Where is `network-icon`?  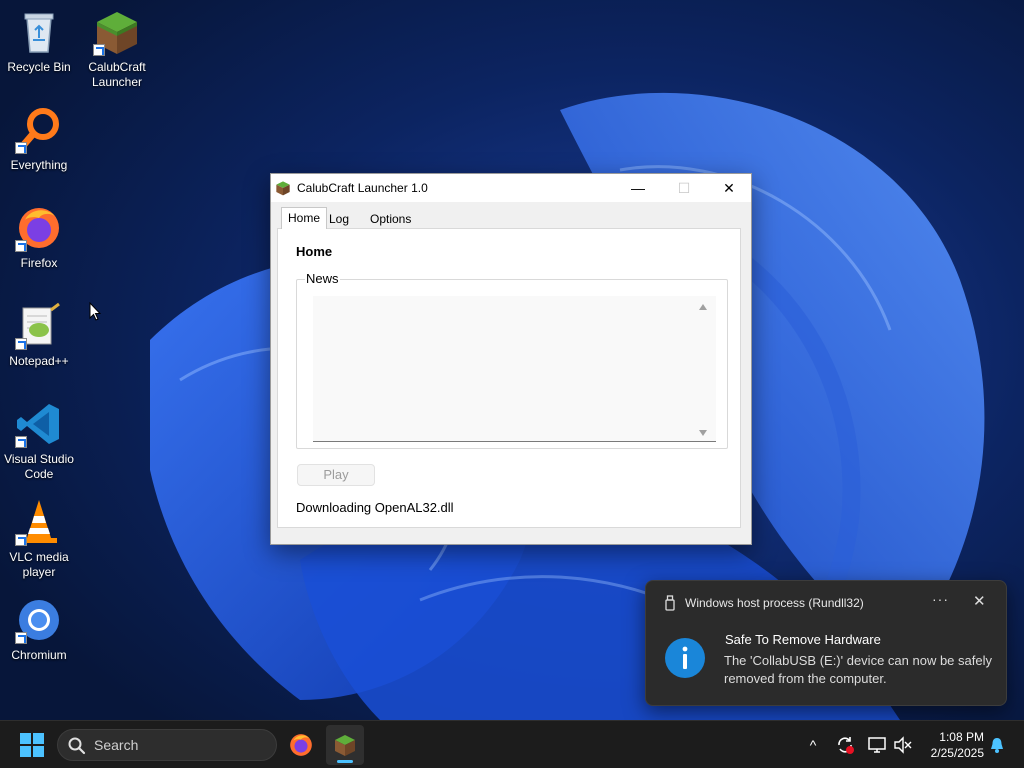 network-icon is located at coordinates (877, 744).